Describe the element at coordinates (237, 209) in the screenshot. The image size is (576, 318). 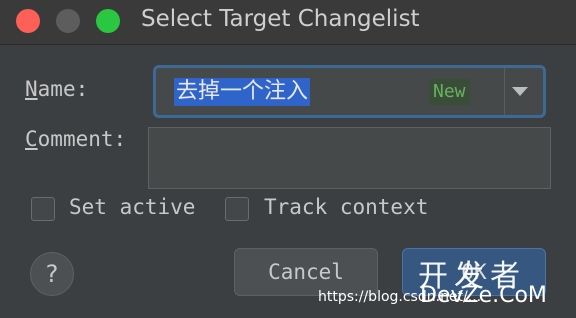
I see `track-context-checkbox` at that location.